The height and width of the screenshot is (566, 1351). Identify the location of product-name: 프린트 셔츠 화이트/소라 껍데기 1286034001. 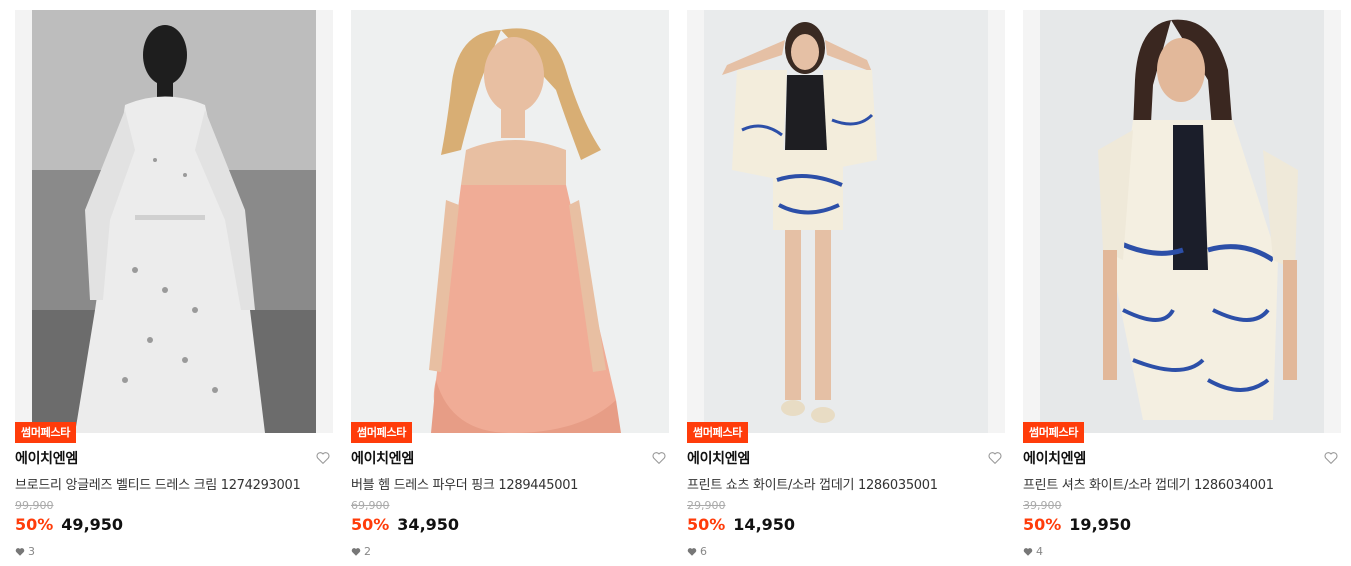
(1148, 483).